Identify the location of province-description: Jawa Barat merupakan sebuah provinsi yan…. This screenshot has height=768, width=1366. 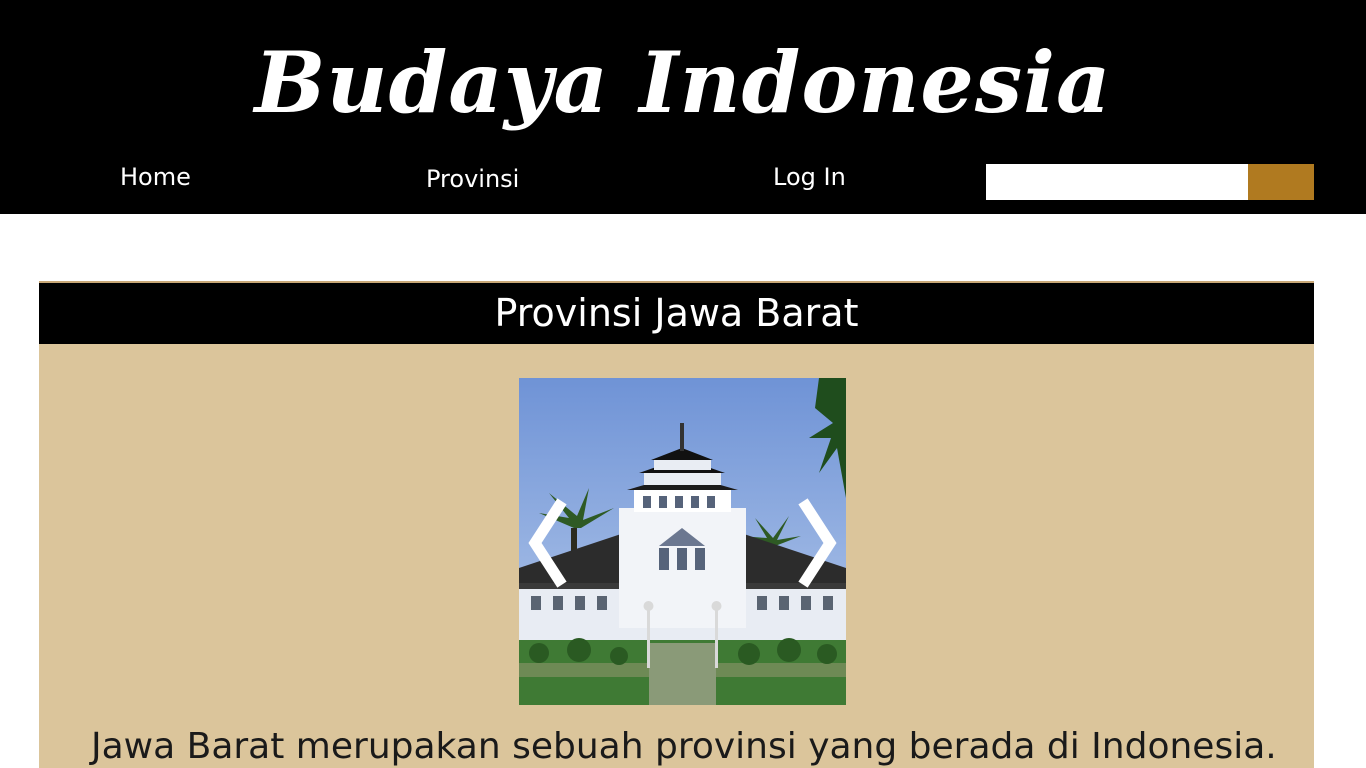
(684, 746).